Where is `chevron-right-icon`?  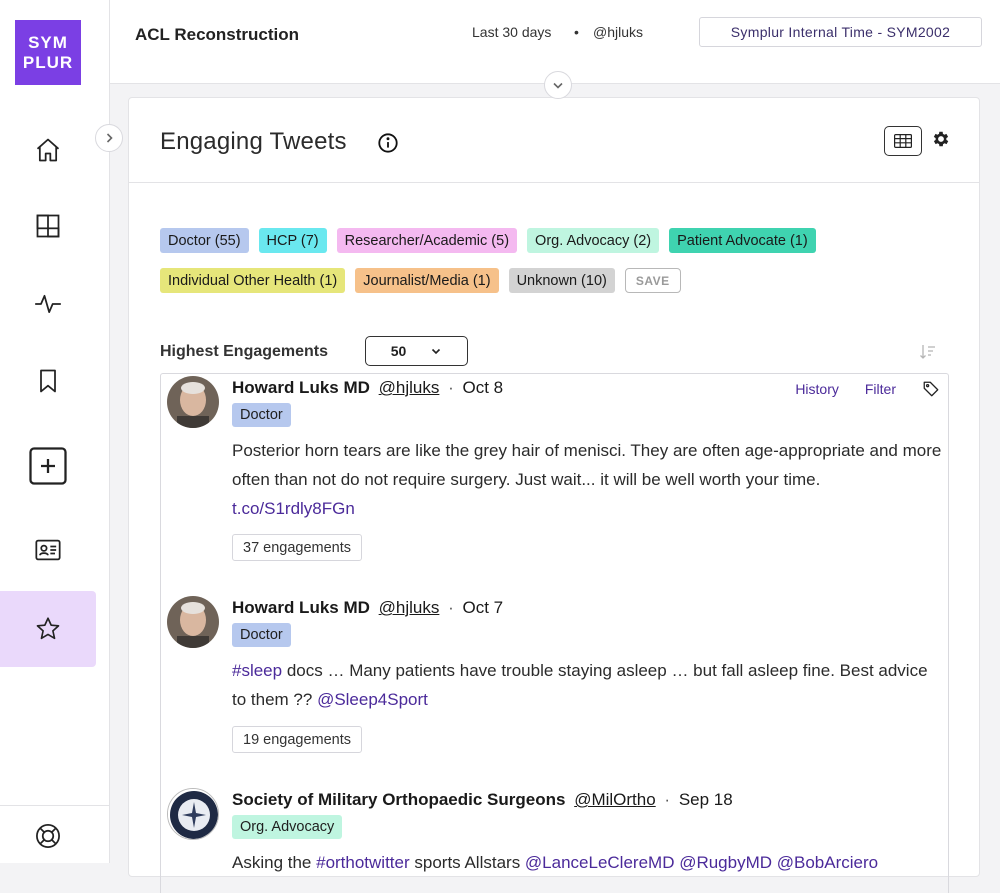
chevron-right-icon is located at coordinates (109, 138).